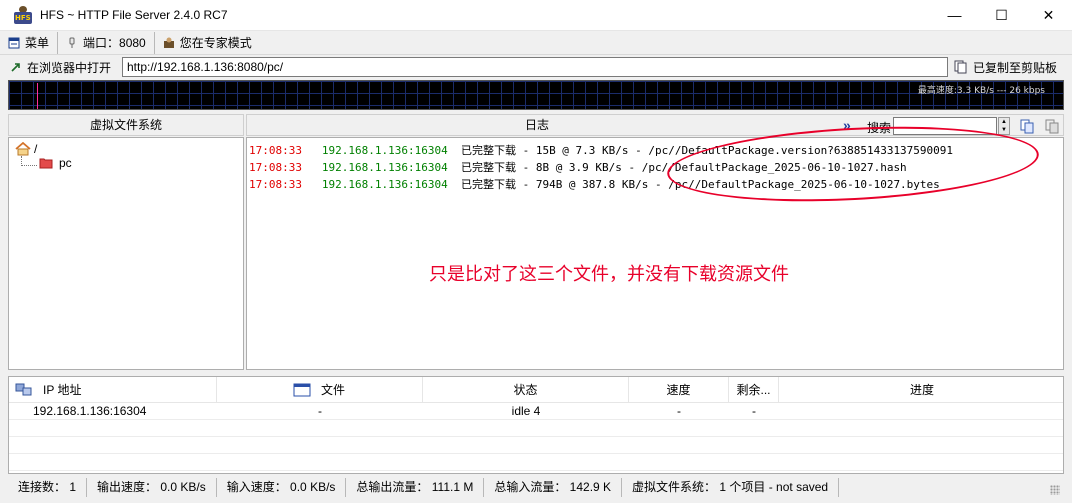  Describe the element at coordinates (536, 125) in the screenshot. I see `log-title: 日志` at that location.